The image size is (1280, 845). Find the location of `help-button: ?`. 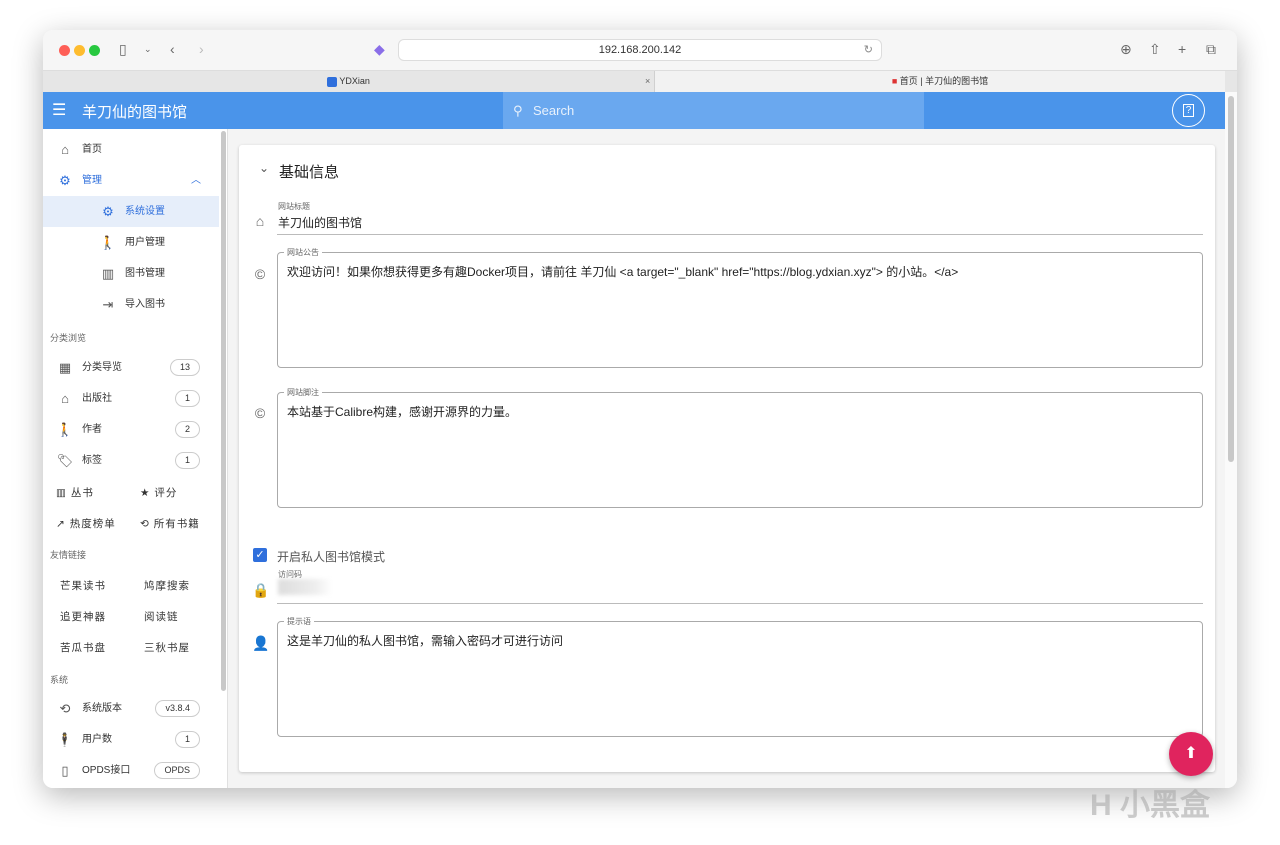

help-button: ? is located at coordinates (1188, 110).